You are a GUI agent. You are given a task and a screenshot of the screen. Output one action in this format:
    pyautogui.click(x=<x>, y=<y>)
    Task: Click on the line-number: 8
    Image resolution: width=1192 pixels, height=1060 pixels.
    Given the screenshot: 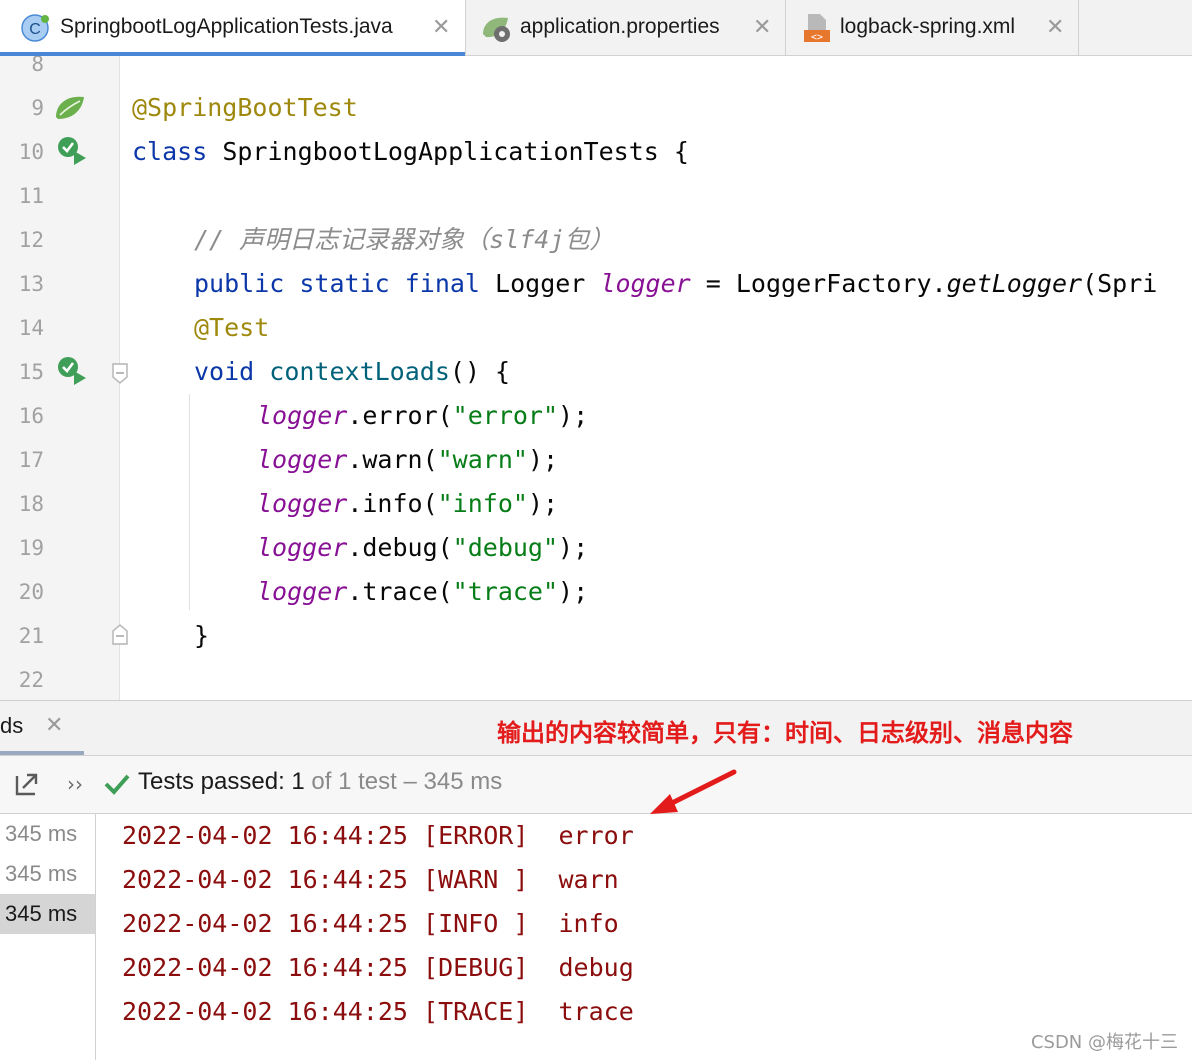 What is the action you would take?
    pyautogui.click(x=37, y=66)
    